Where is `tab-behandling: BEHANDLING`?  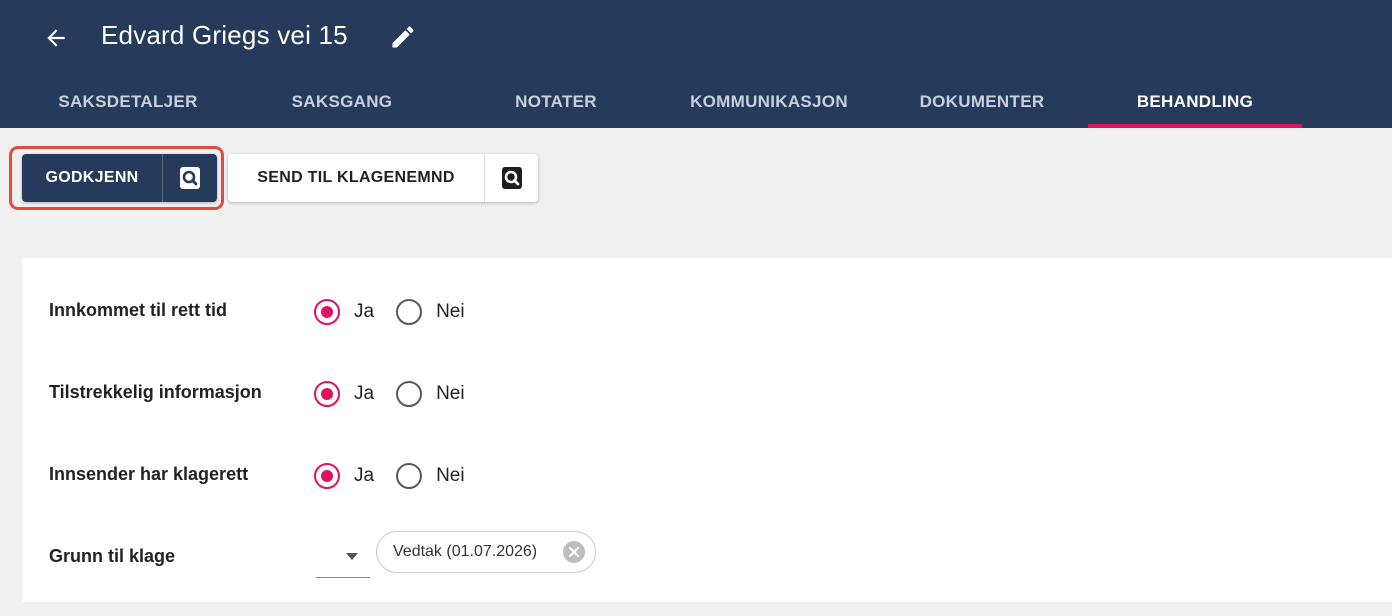 tab-behandling: BEHANDLING is located at coordinates (1195, 104).